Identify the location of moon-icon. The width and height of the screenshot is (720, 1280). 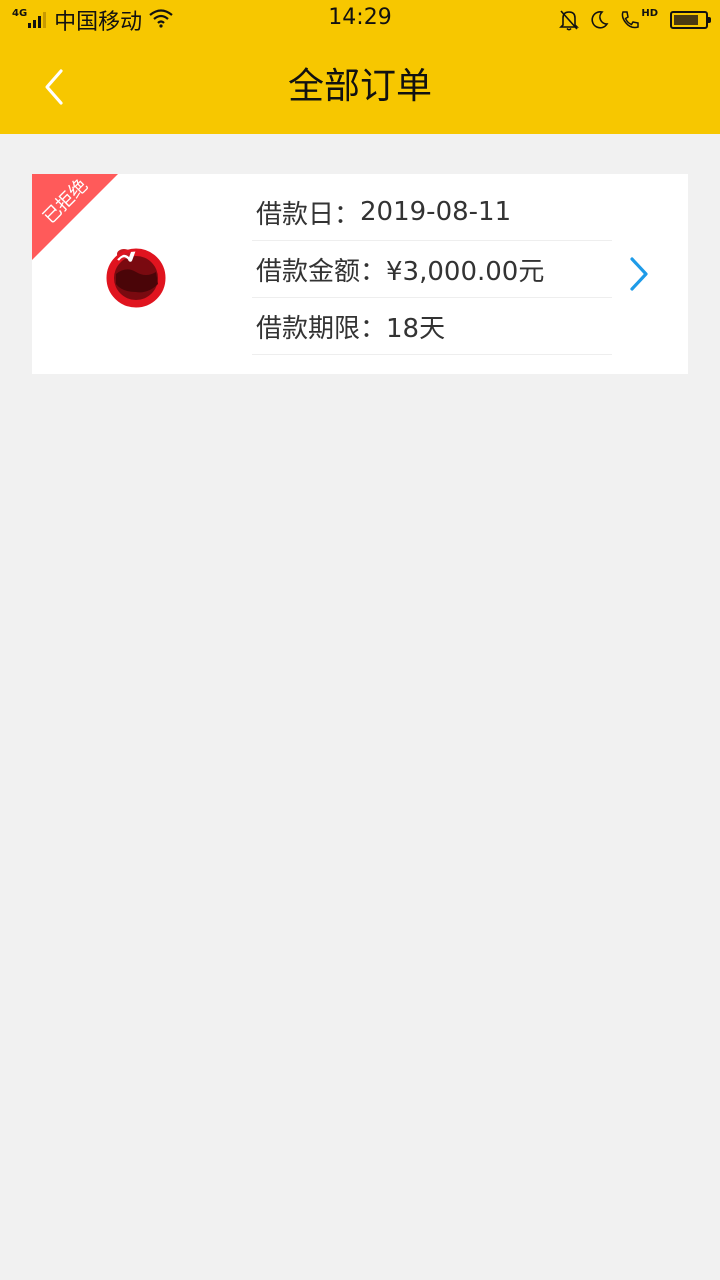
(599, 20).